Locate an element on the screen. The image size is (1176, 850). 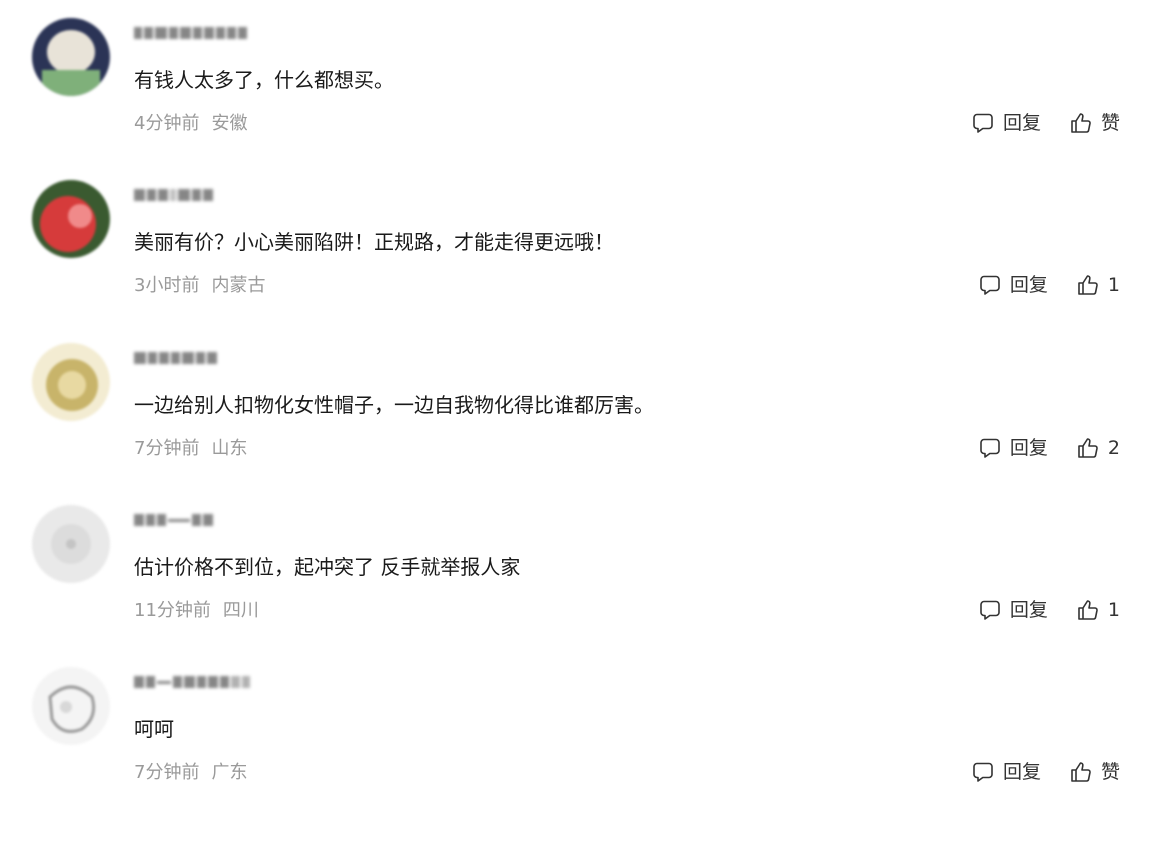
comment-time: 3小时前 is located at coordinates (167, 285).